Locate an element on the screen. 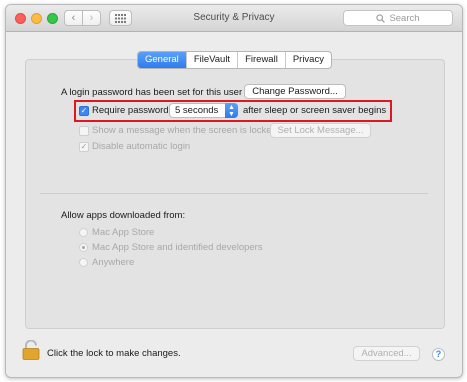 This screenshot has width=467, height=382. radio-mac-app-store is located at coordinates (83, 232).